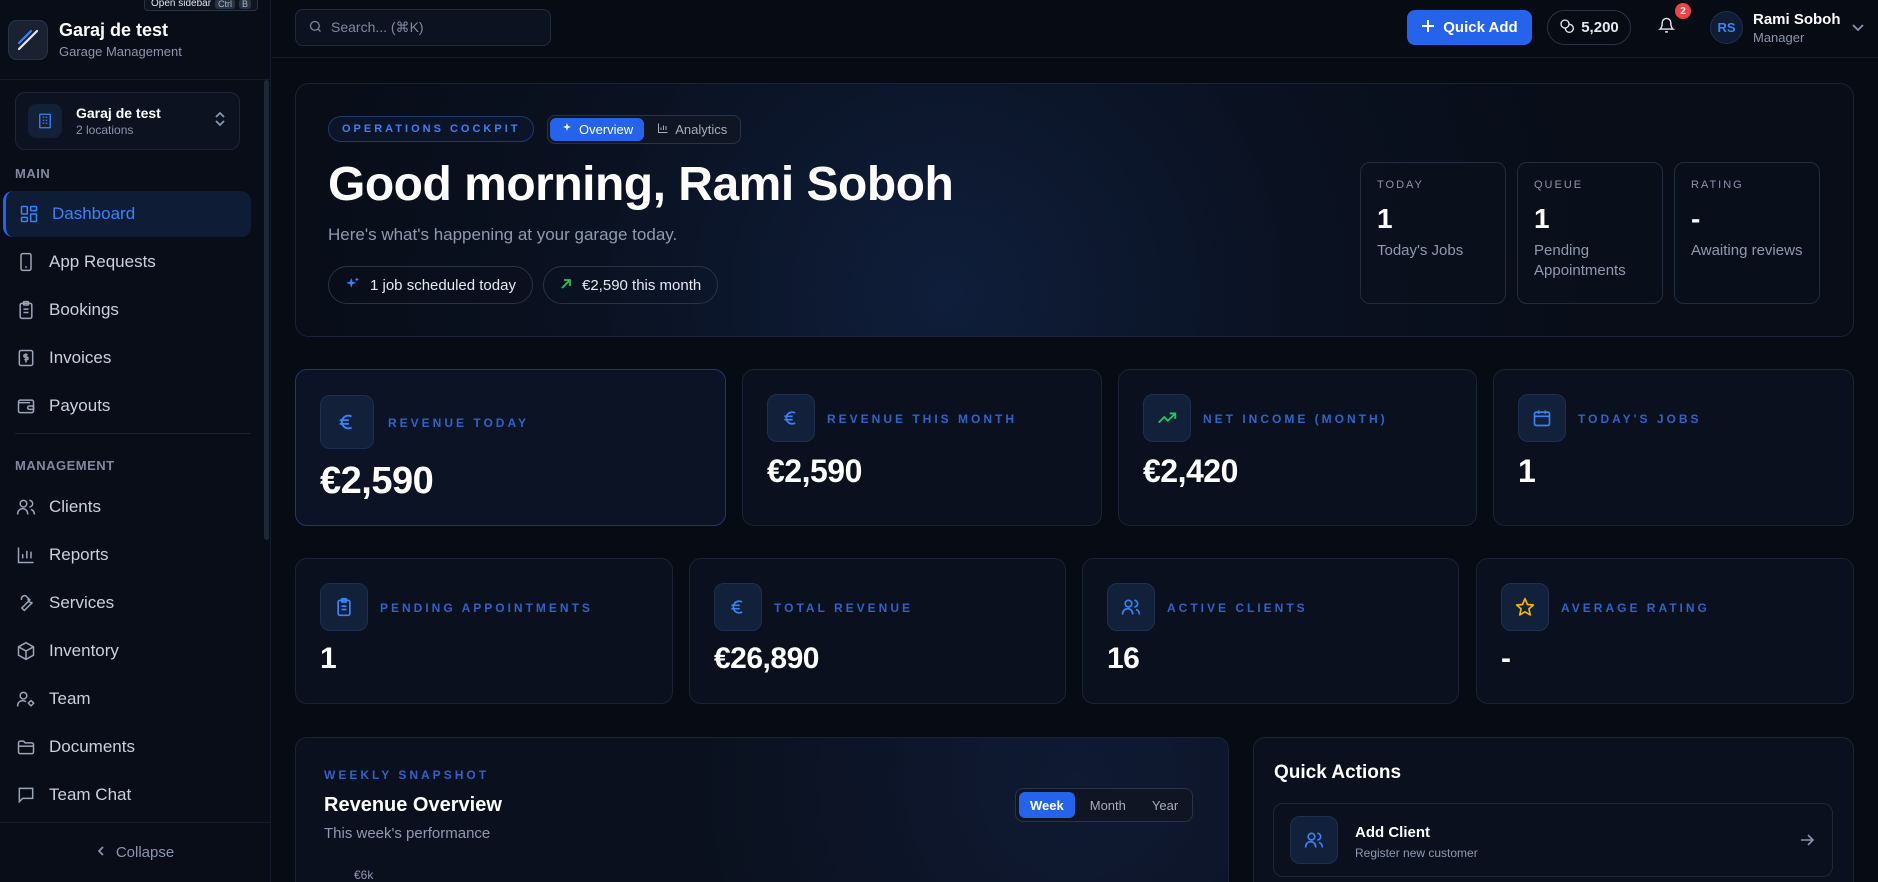 The width and height of the screenshot is (1878, 882). Describe the element at coordinates (28, 39) in the screenshot. I see `brand-logo-icon` at that location.